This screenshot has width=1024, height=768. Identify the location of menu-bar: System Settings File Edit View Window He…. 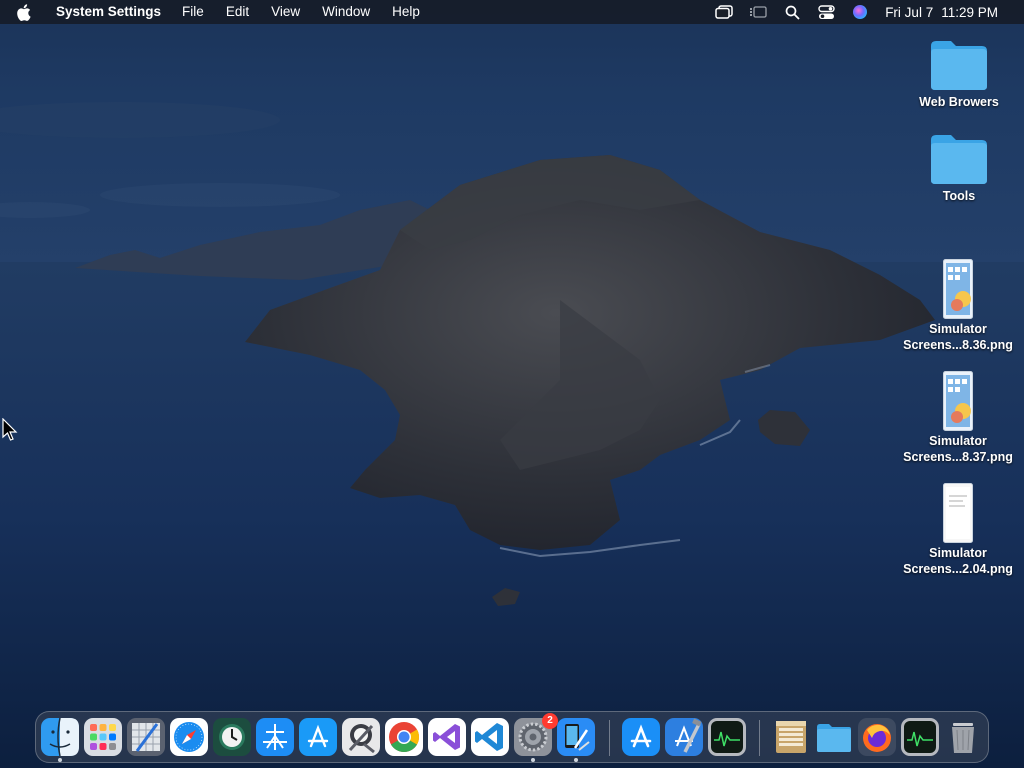
(512, 12).